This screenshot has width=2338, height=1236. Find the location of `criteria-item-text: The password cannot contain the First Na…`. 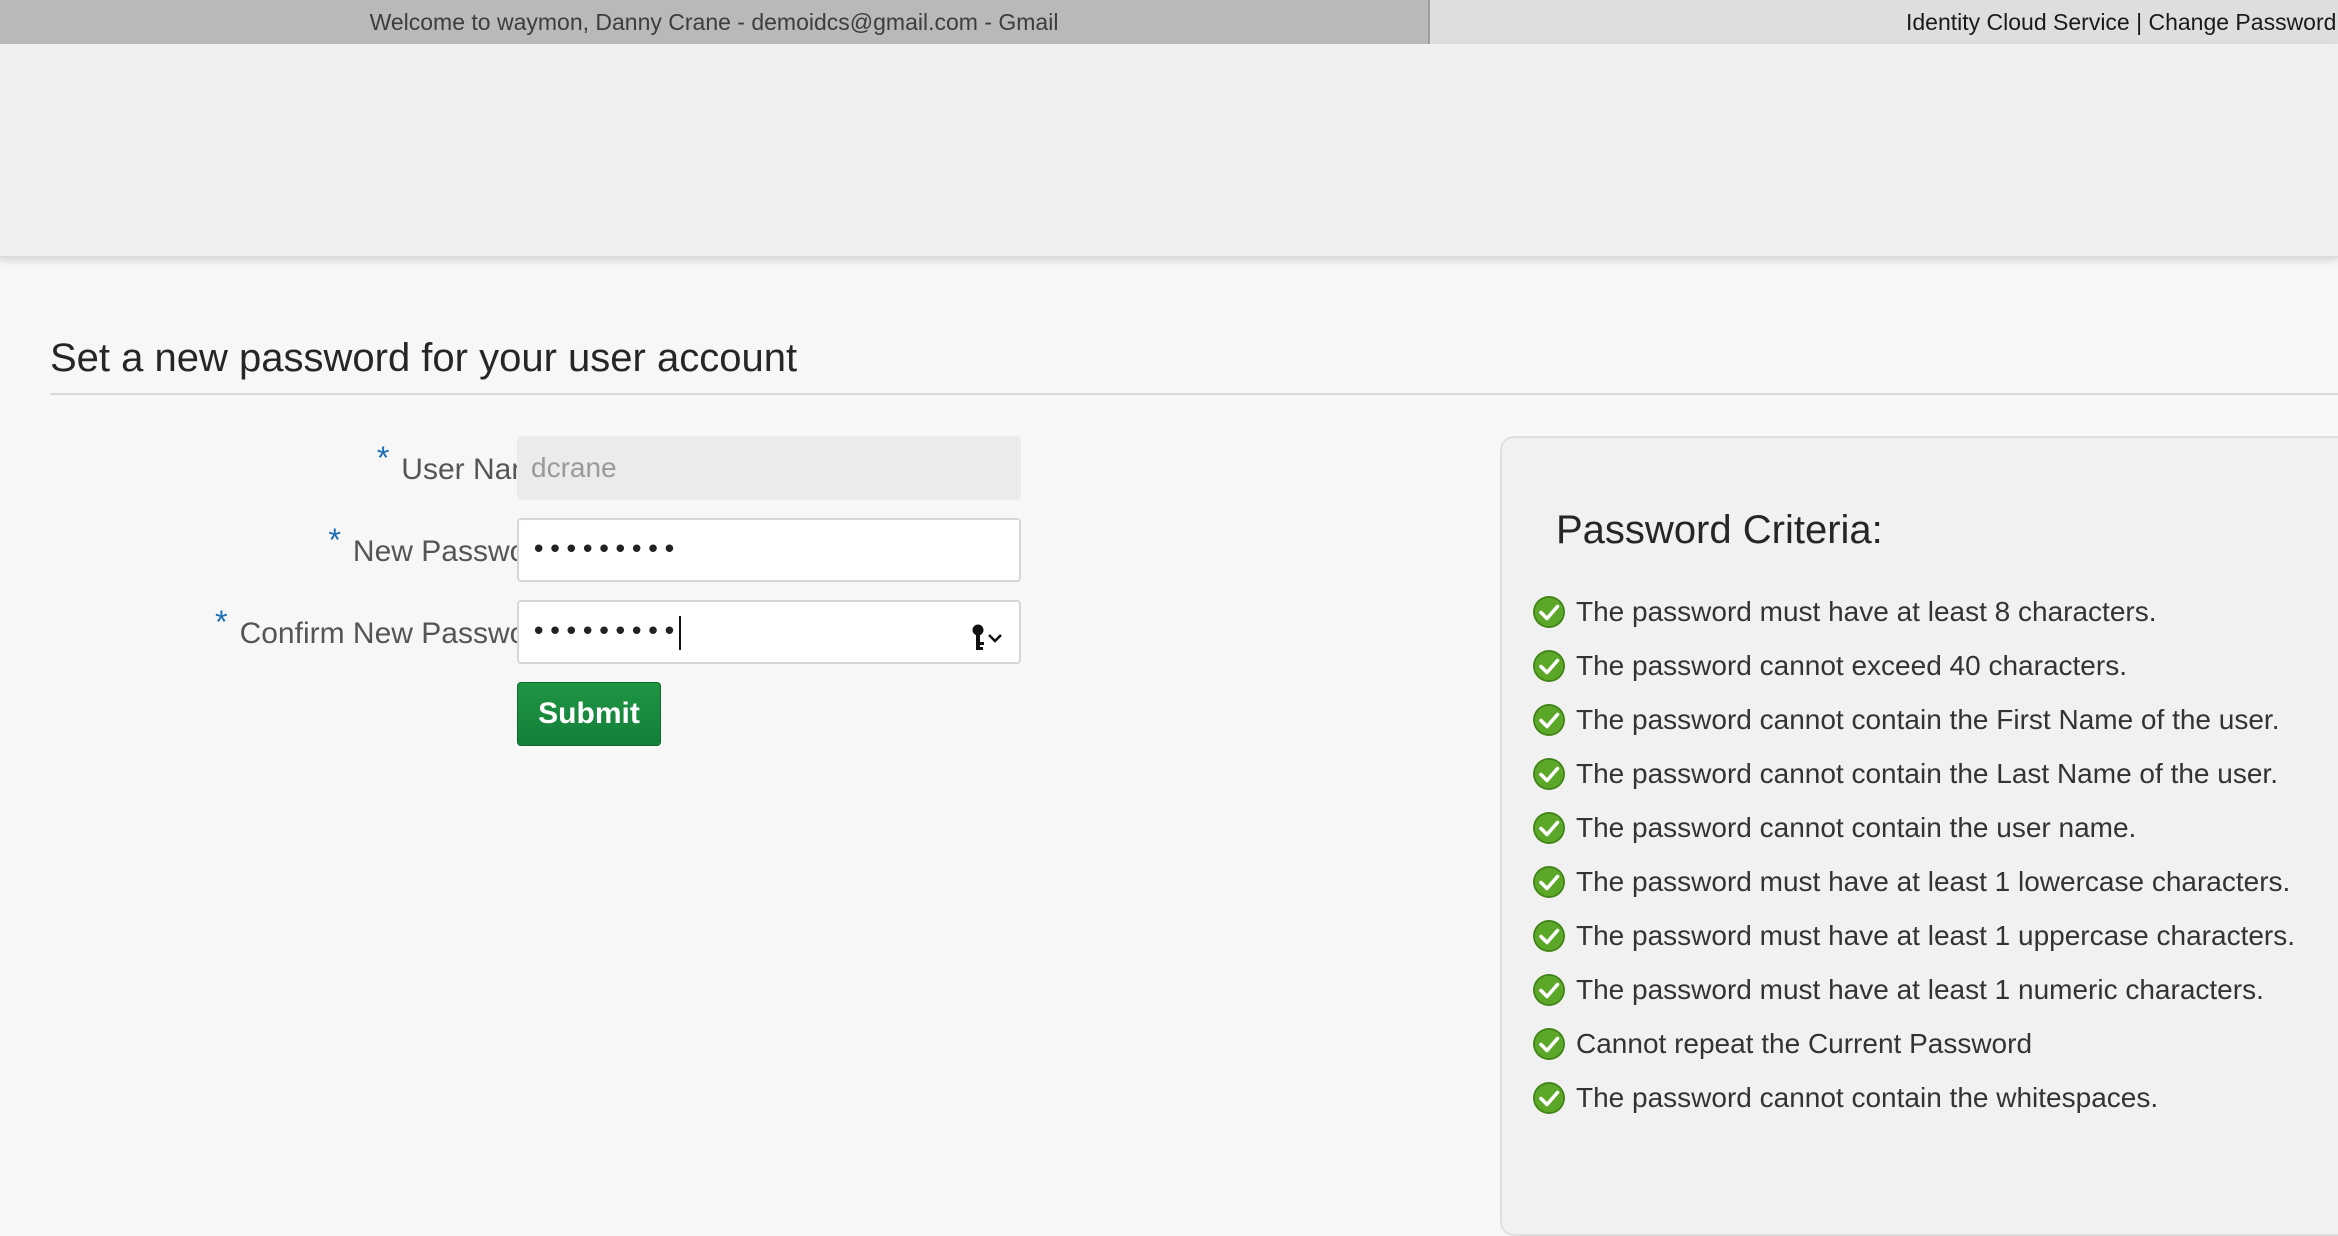

criteria-item-text: The password cannot contain the First Na… is located at coordinates (1928, 719).